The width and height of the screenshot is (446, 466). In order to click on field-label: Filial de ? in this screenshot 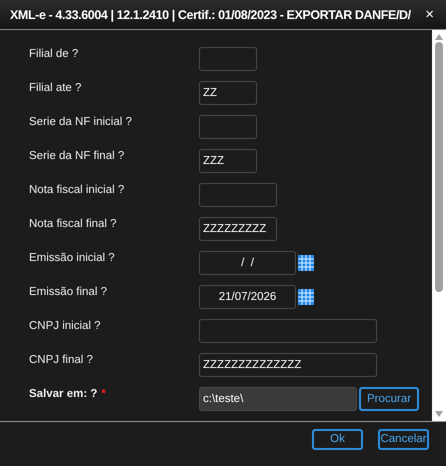, I will do `click(54, 53)`.